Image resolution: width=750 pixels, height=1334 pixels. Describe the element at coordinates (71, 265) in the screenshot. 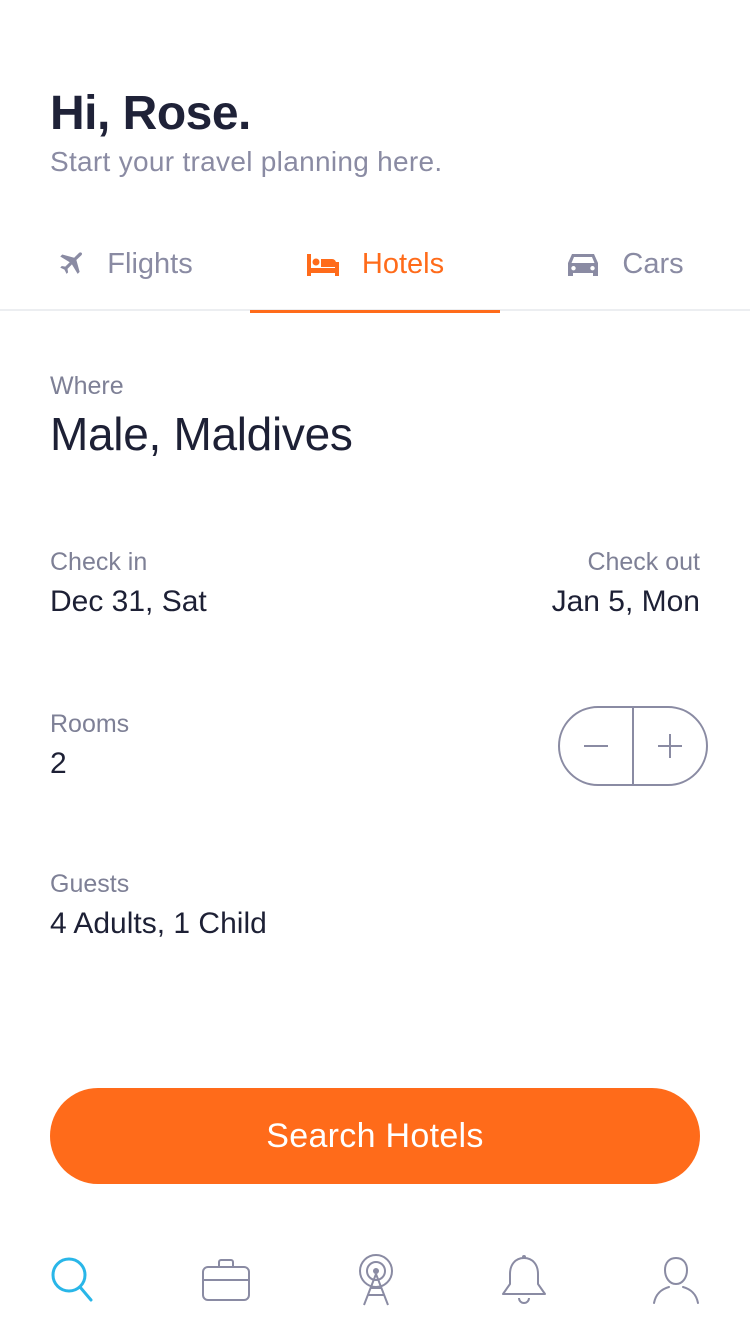

I see `plane-icon` at that location.